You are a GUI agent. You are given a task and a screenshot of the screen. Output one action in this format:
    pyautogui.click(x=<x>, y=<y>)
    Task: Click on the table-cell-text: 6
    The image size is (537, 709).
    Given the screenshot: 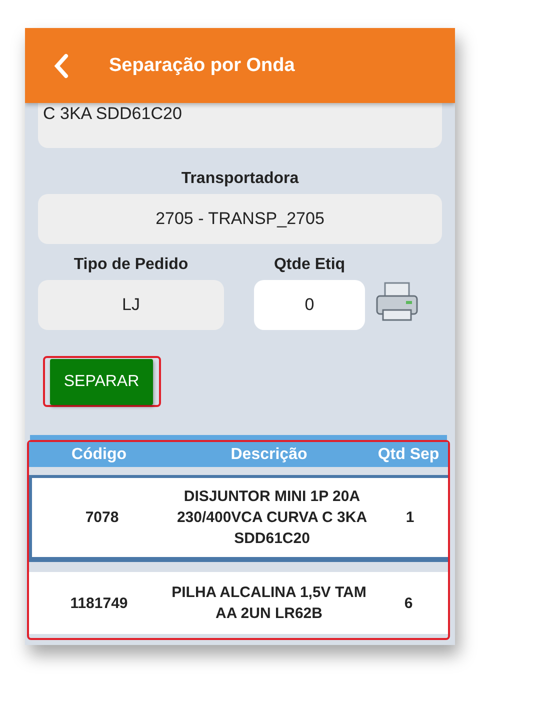 What is the action you would take?
    pyautogui.click(x=408, y=604)
    